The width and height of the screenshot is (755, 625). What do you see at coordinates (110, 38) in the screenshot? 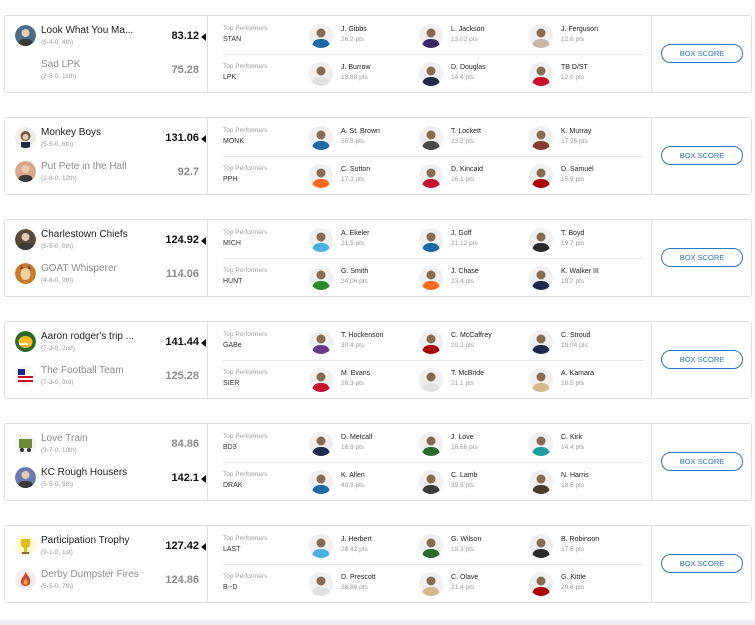
I see `team-row: Look What You Ma... (6-4-0, 4th) 83.12` at bounding box center [110, 38].